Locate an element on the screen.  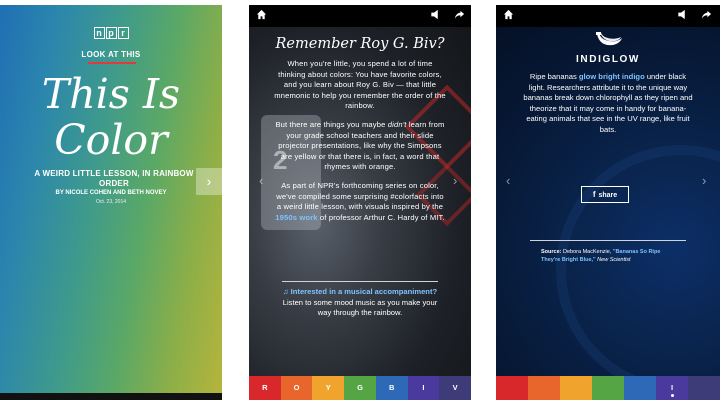
nav-blue: B is located at coordinates (391, 388).